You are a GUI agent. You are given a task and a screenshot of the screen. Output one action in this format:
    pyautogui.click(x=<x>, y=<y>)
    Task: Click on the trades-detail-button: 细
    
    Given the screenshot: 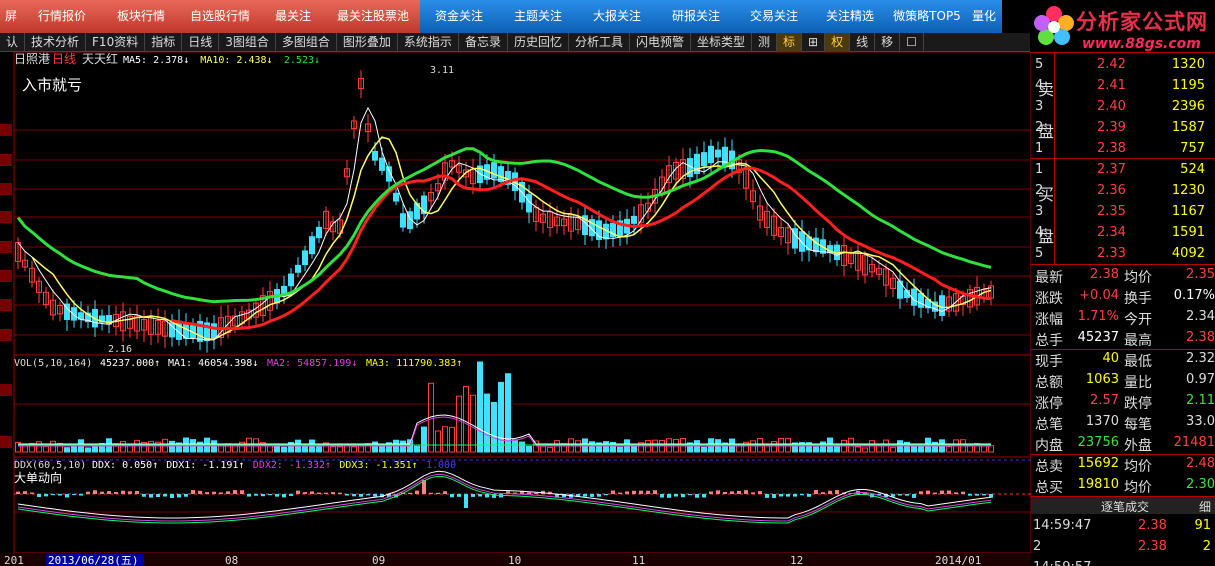 What is the action you would take?
    pyautogui.click(x=1205, y=506)
    